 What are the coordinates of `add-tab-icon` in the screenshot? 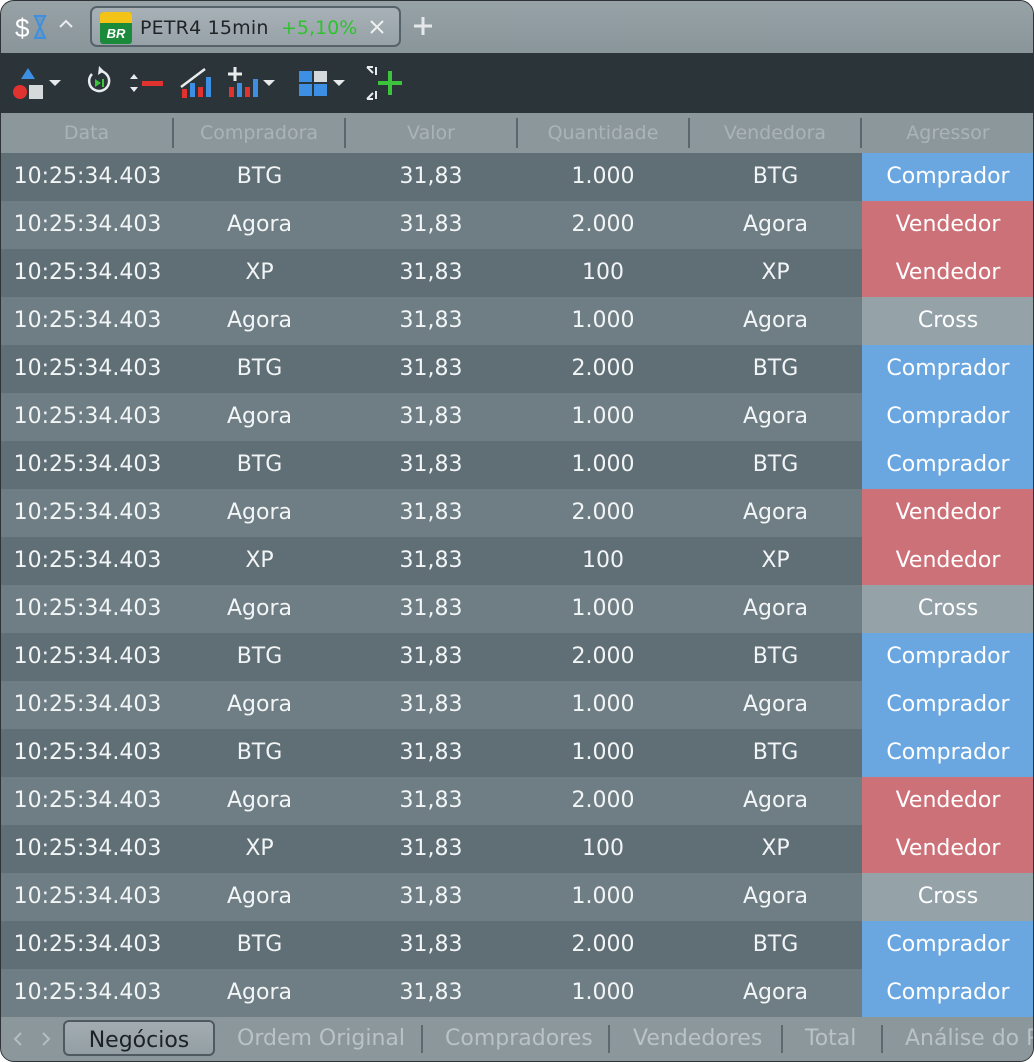 It's located at (423, 26).